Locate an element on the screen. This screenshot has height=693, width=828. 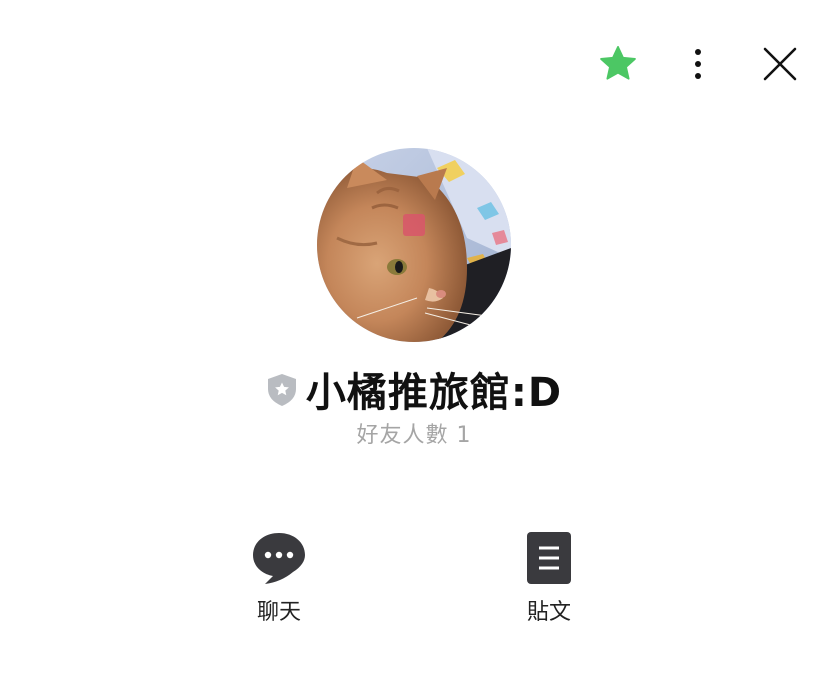
chat-button: 聊天 is located at coordinates (279, 577).